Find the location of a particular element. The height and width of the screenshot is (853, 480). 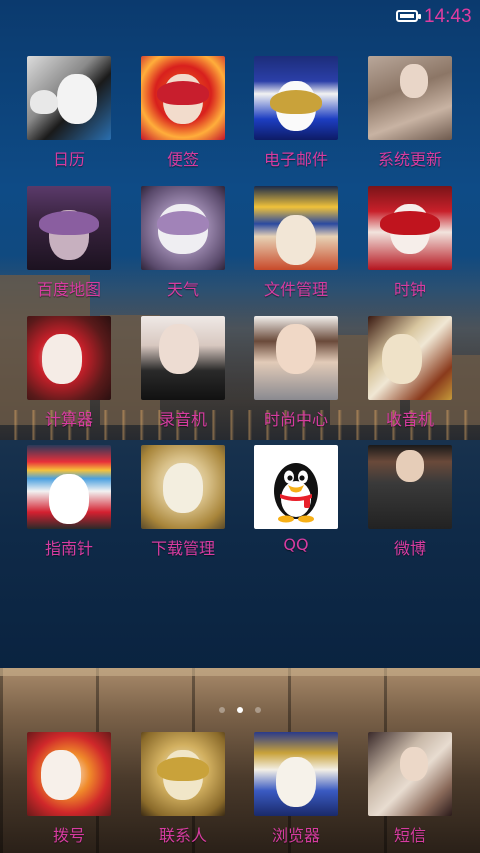

battery-icon is located at coordinates (408, 16).